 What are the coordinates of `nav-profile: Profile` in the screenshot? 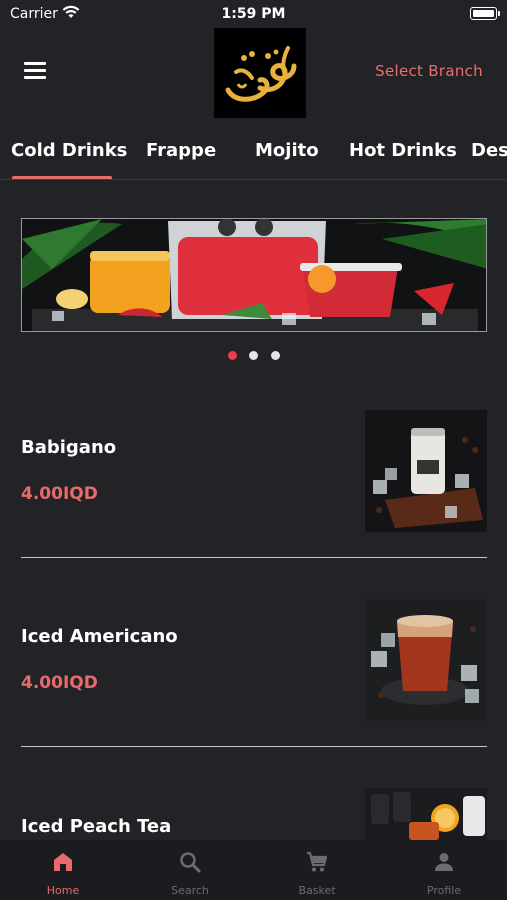 It's located at (444, 870).